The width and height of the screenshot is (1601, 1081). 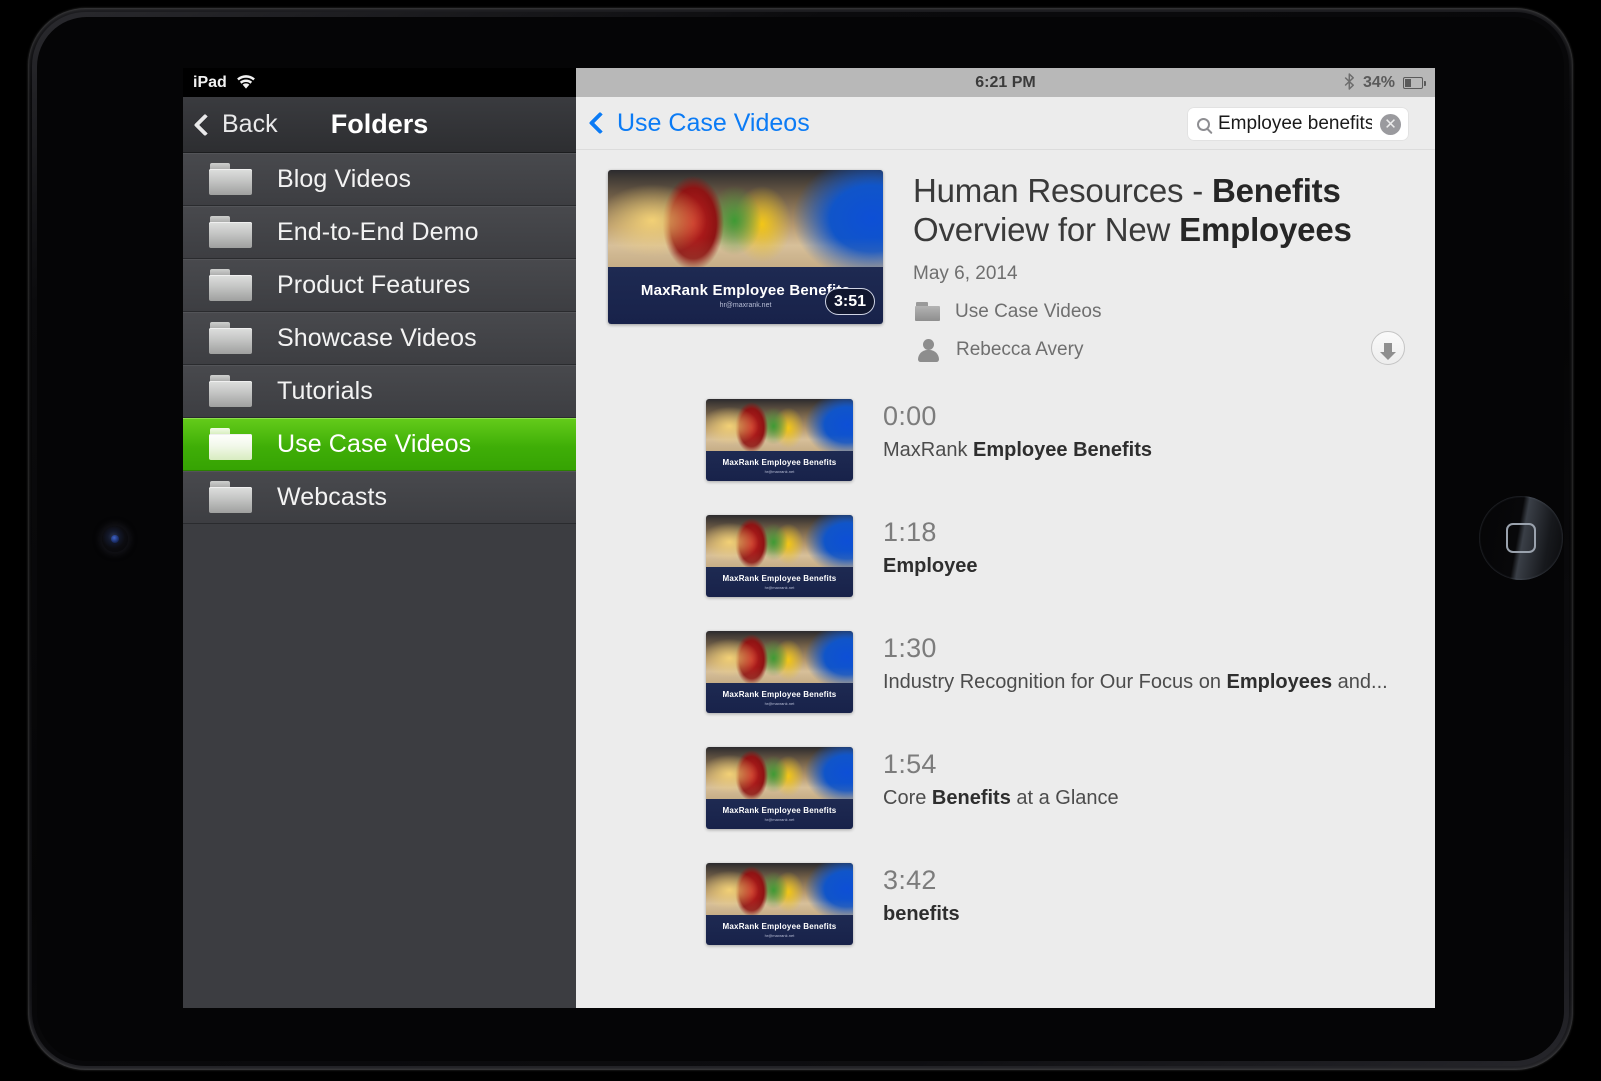 I want to click on video-title-part-1: Human Resources -, so click(x=1063, y=190).